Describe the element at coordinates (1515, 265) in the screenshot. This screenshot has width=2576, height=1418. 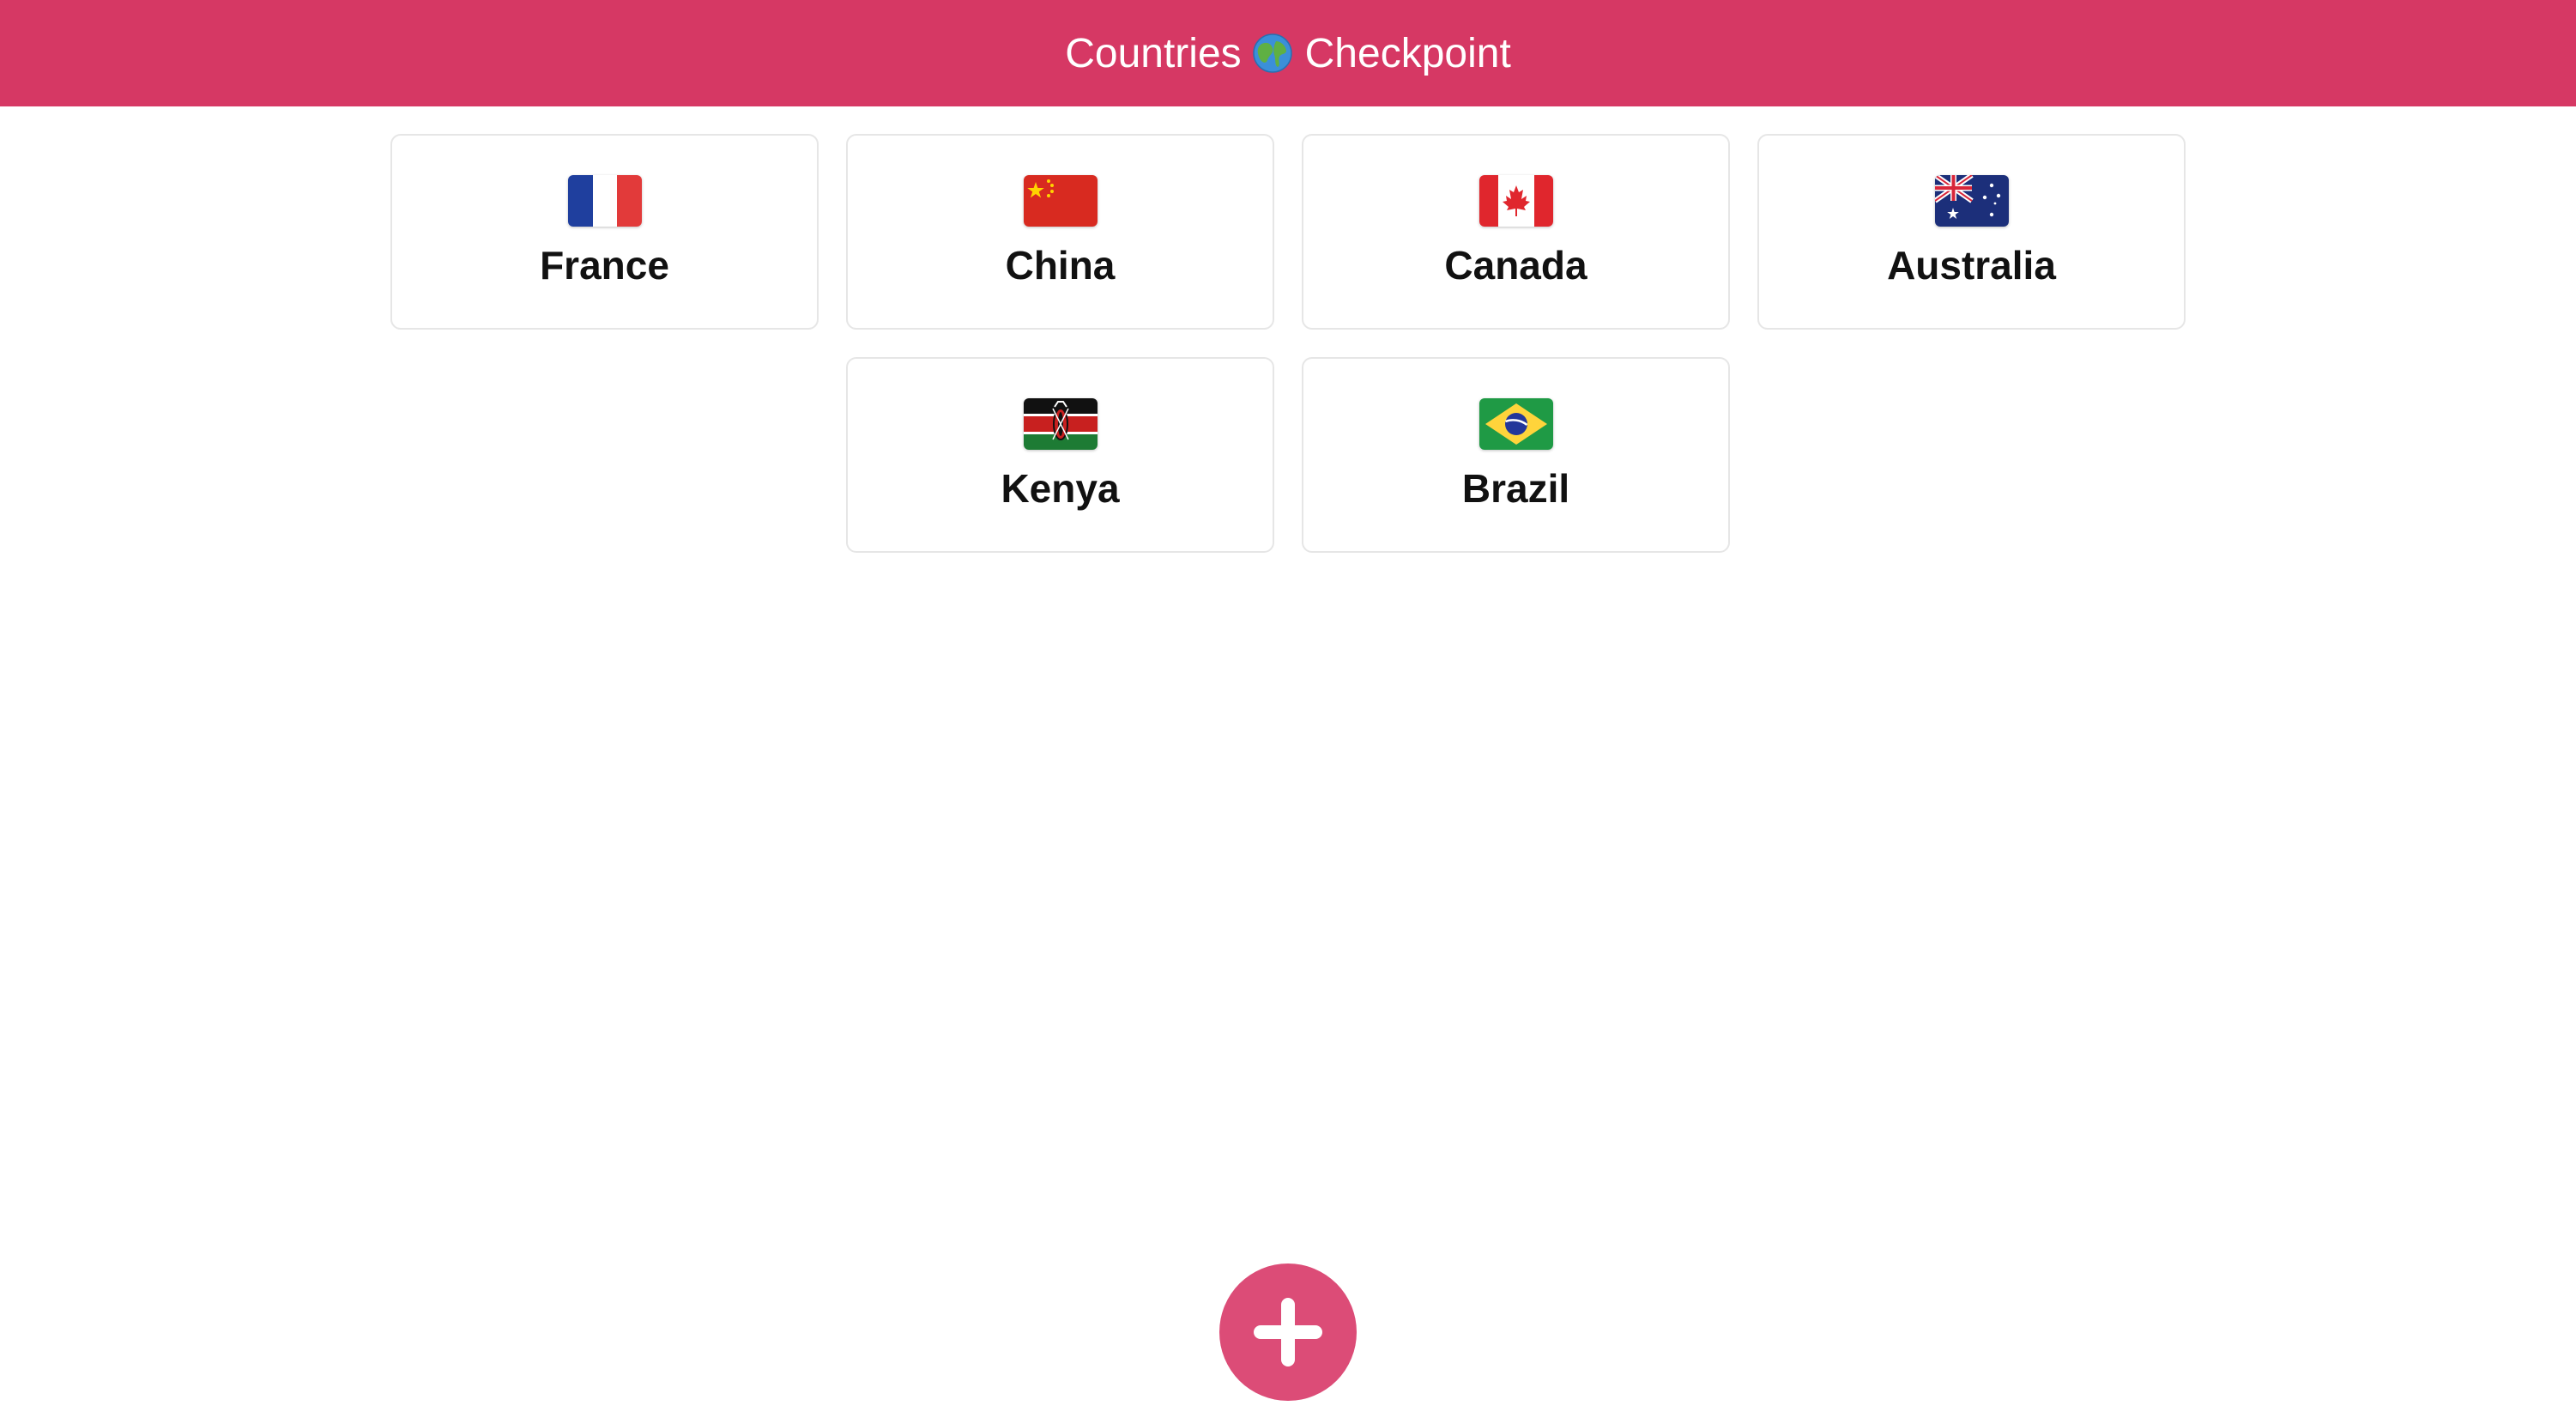
I see `country-name: Canada` at that location.